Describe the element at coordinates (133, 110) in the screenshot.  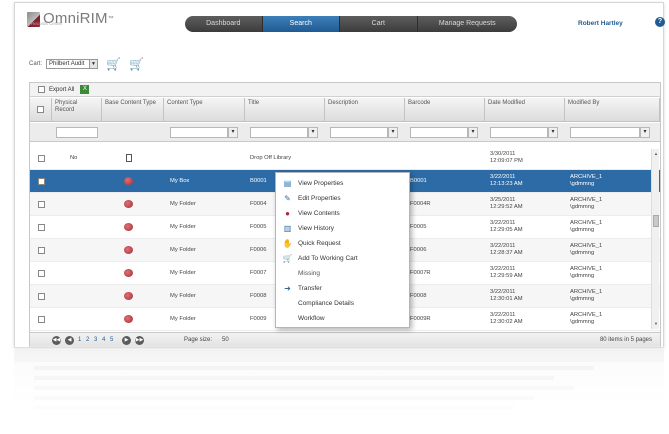
I see `column-header-base-content-type: Base Content Type` at that location.